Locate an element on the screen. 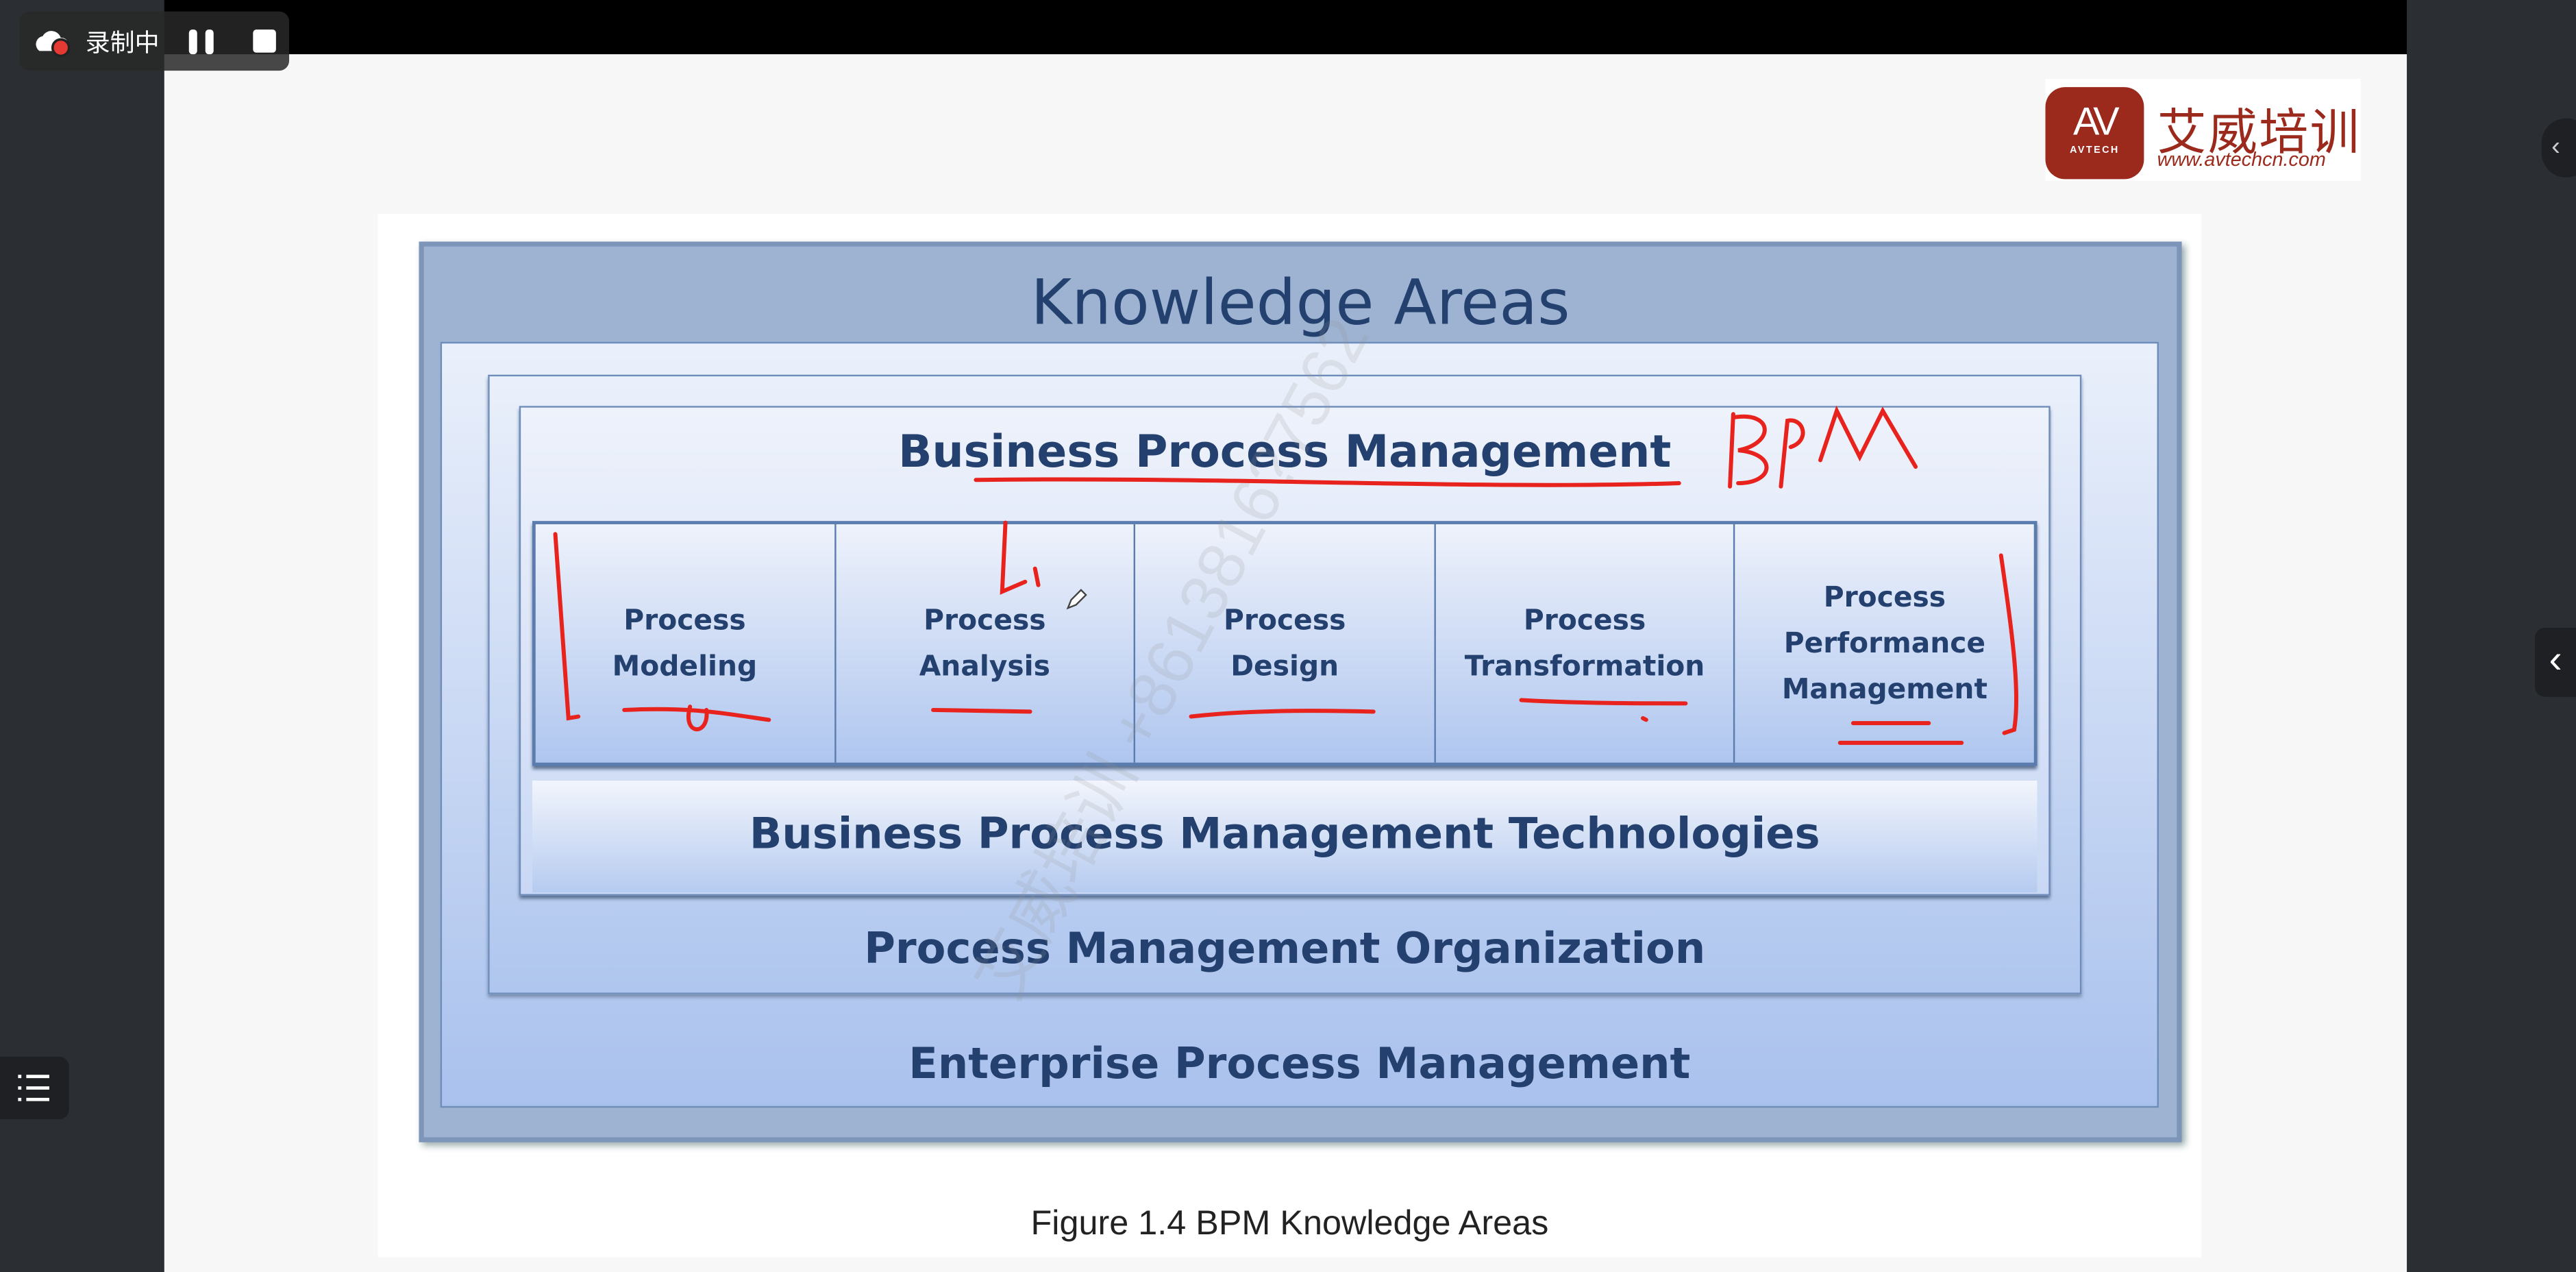  list-icon is located at coordinates (33, 1088).